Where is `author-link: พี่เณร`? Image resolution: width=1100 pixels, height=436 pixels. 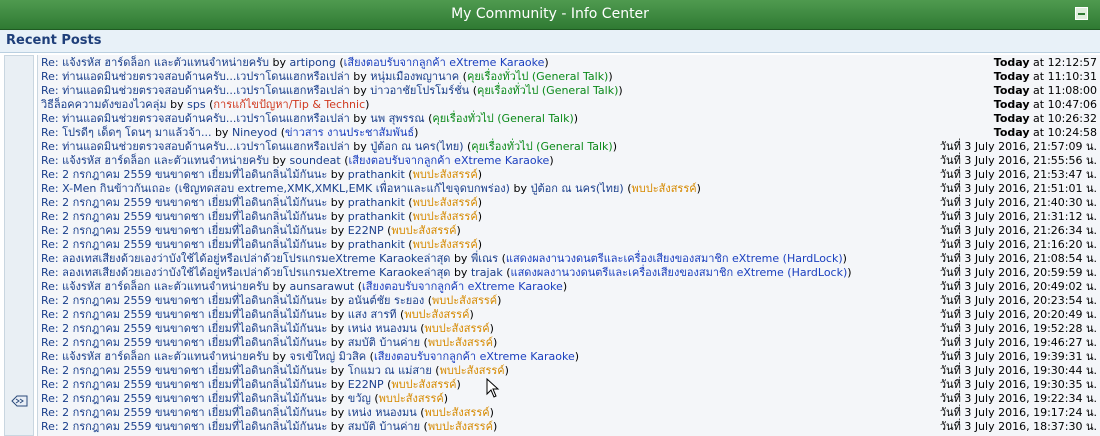
author-link: พี่เณร is located at coordinates (484, 258).